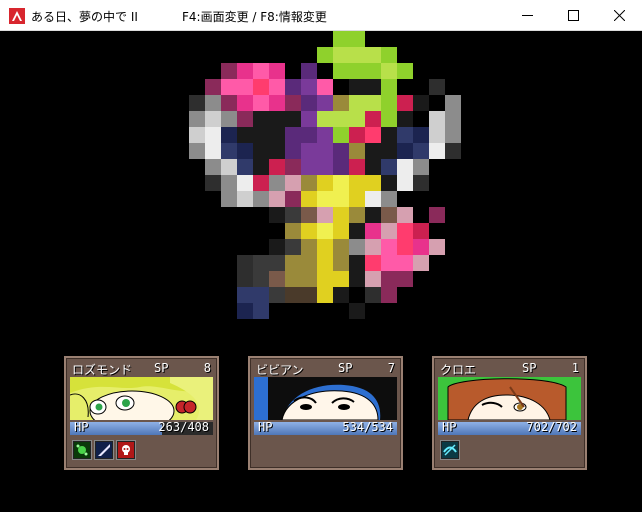 This screenshot has height=512, width=642. I want to click on party-panel-1: ロズモンド SP 8 HP 263/408, so click(141, 413).